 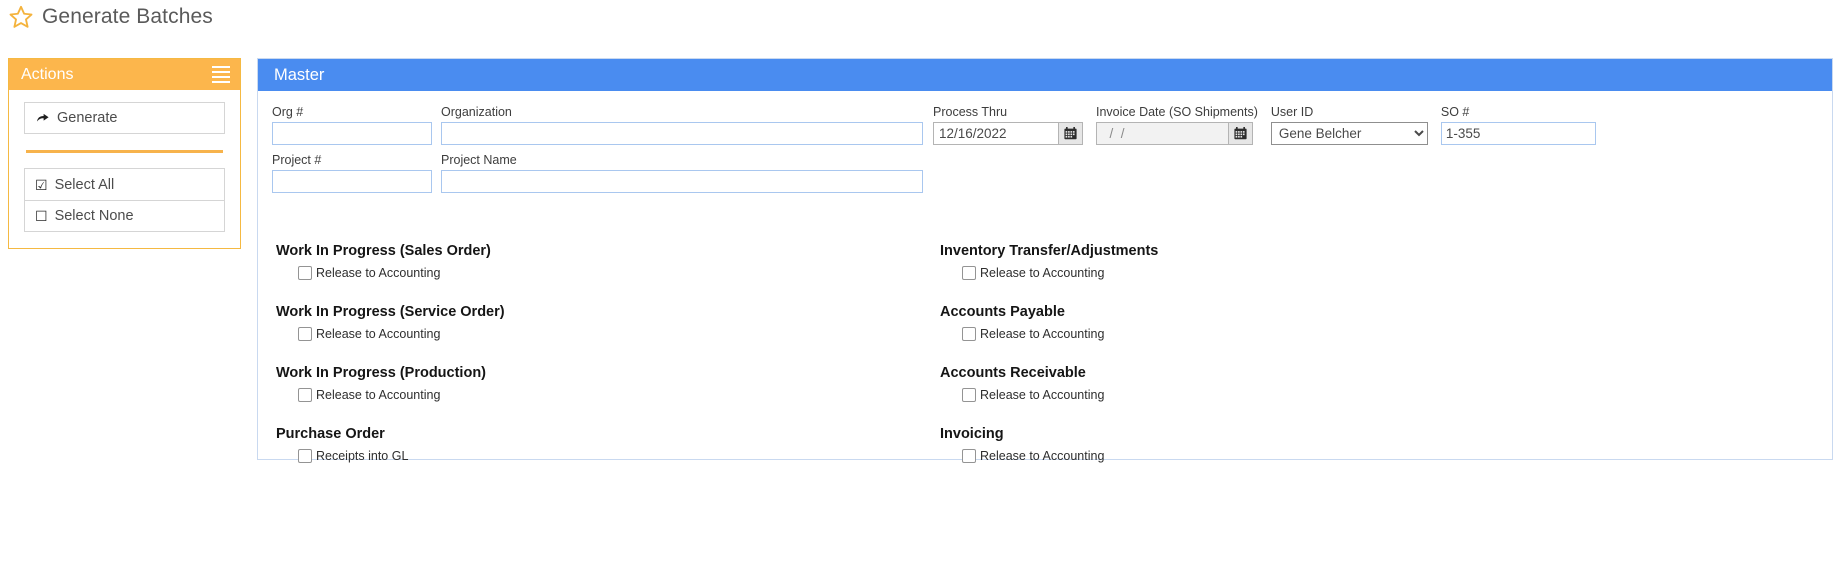 I want to click on field-invoice-date: Invoice Date (SO Shipments), so click(x=1177, y=125).